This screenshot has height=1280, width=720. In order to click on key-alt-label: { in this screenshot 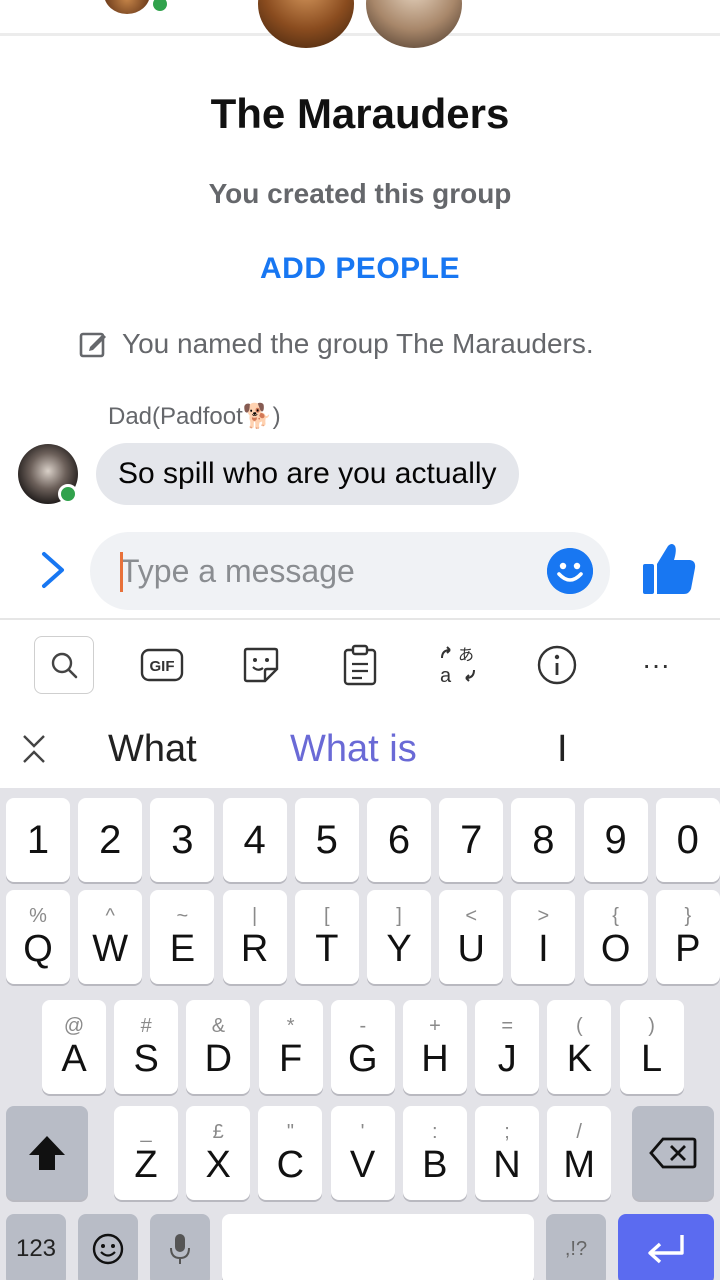, I will do `click(615, 916)`.